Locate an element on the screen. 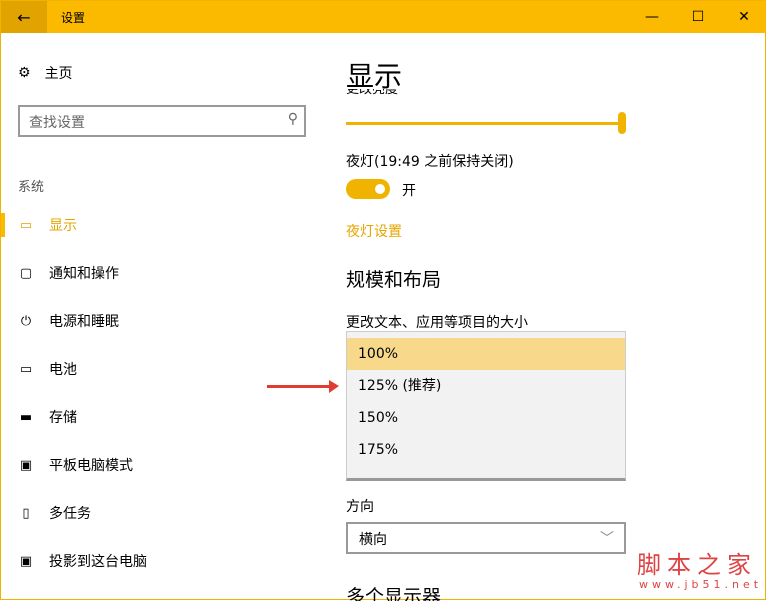  scale-option: 175% is located at coordinates (486, 450).